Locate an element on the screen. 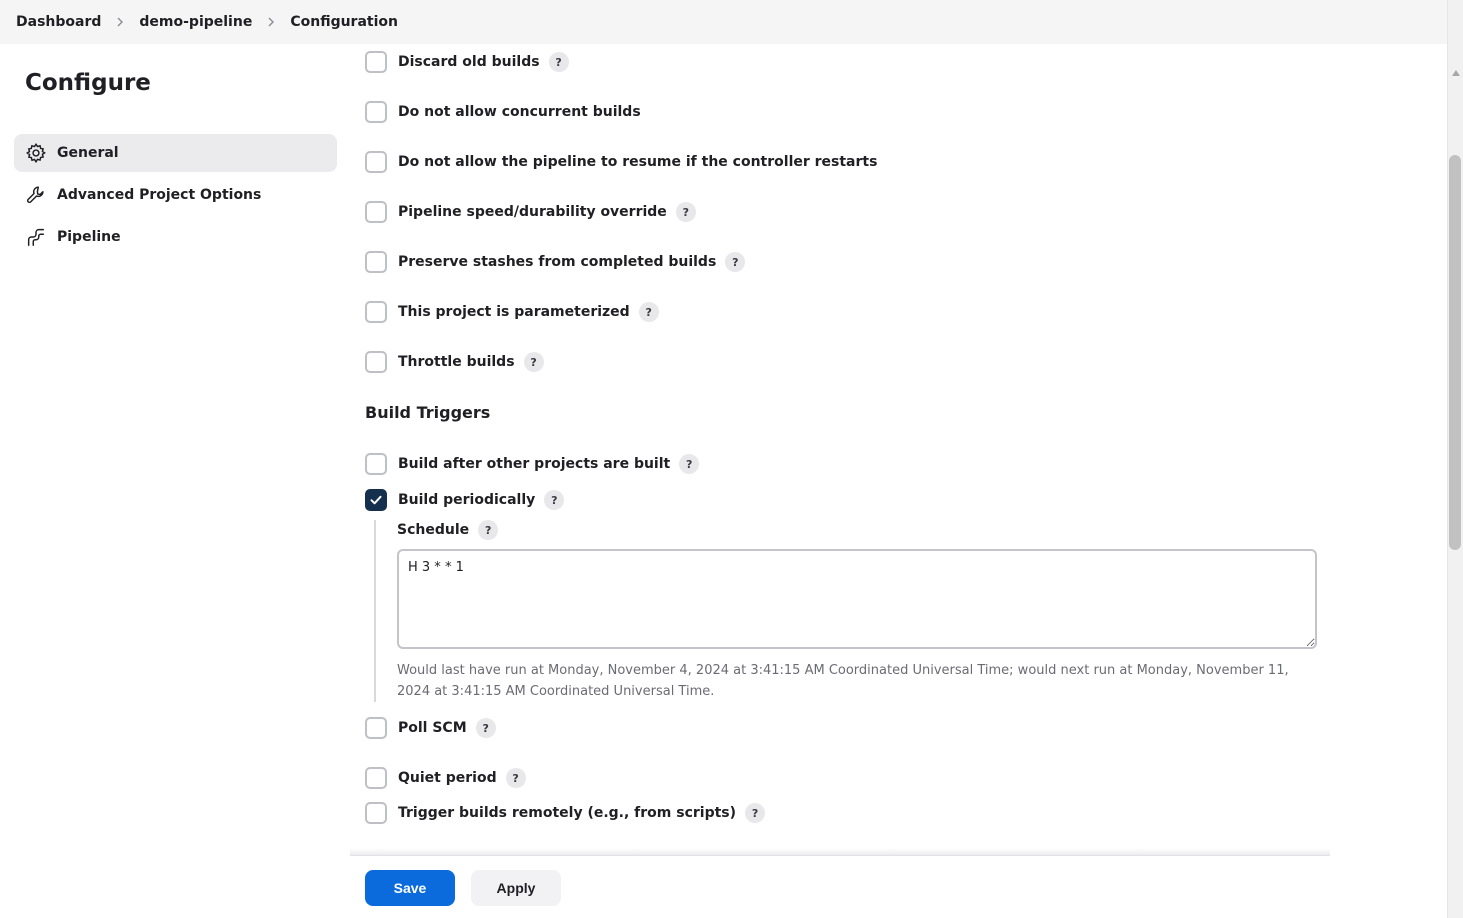  option-parameterized: This project is parameterized ? is located at coordinates (512, 312).